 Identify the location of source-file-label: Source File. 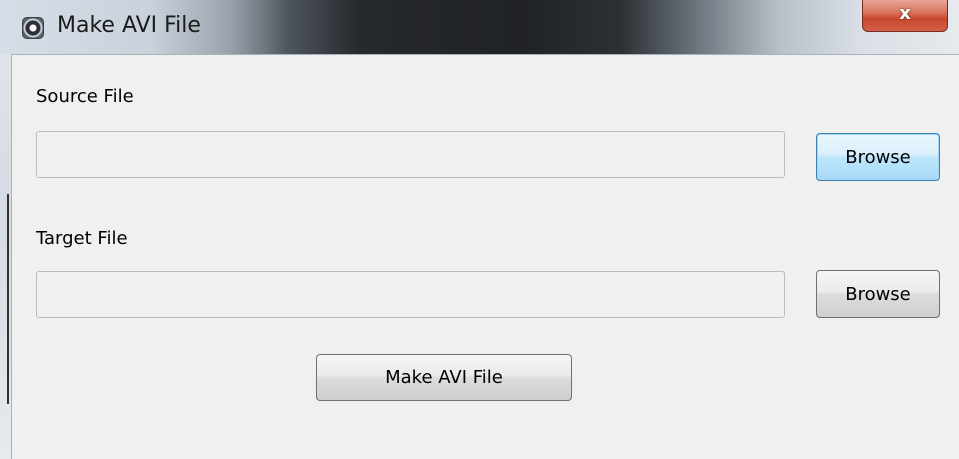
(85, 96).